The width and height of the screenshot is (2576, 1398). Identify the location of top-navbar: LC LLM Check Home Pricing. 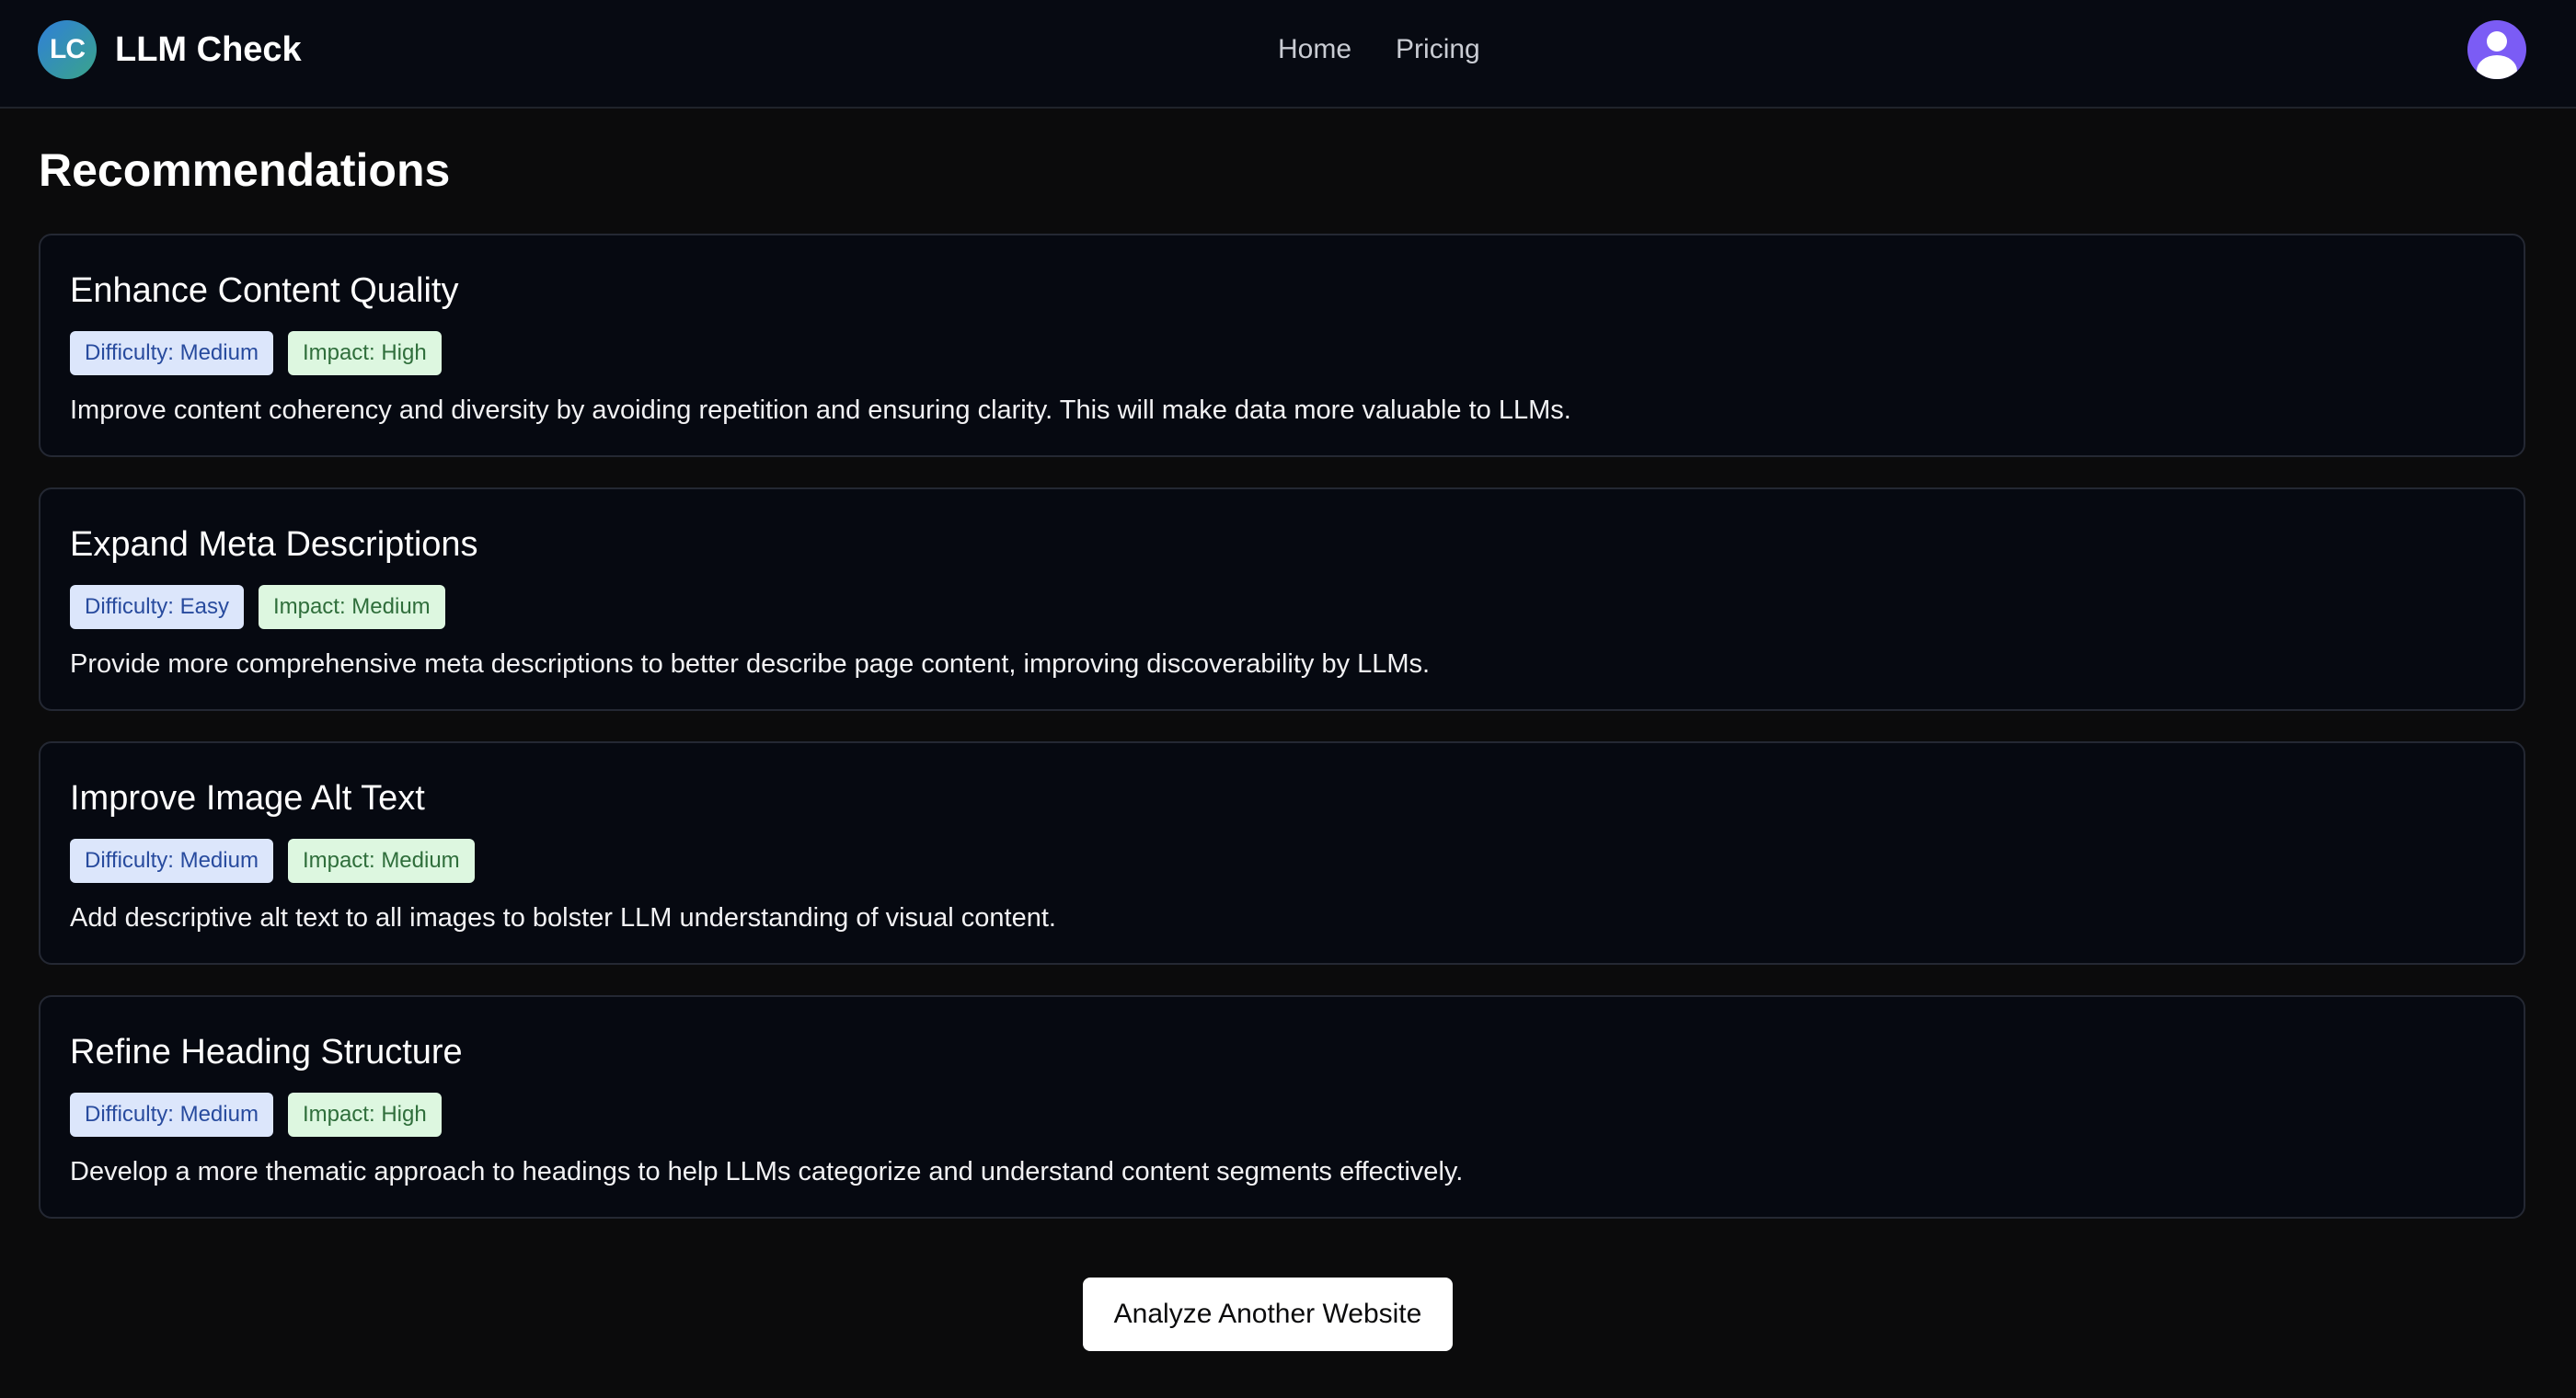
(1288, 54).